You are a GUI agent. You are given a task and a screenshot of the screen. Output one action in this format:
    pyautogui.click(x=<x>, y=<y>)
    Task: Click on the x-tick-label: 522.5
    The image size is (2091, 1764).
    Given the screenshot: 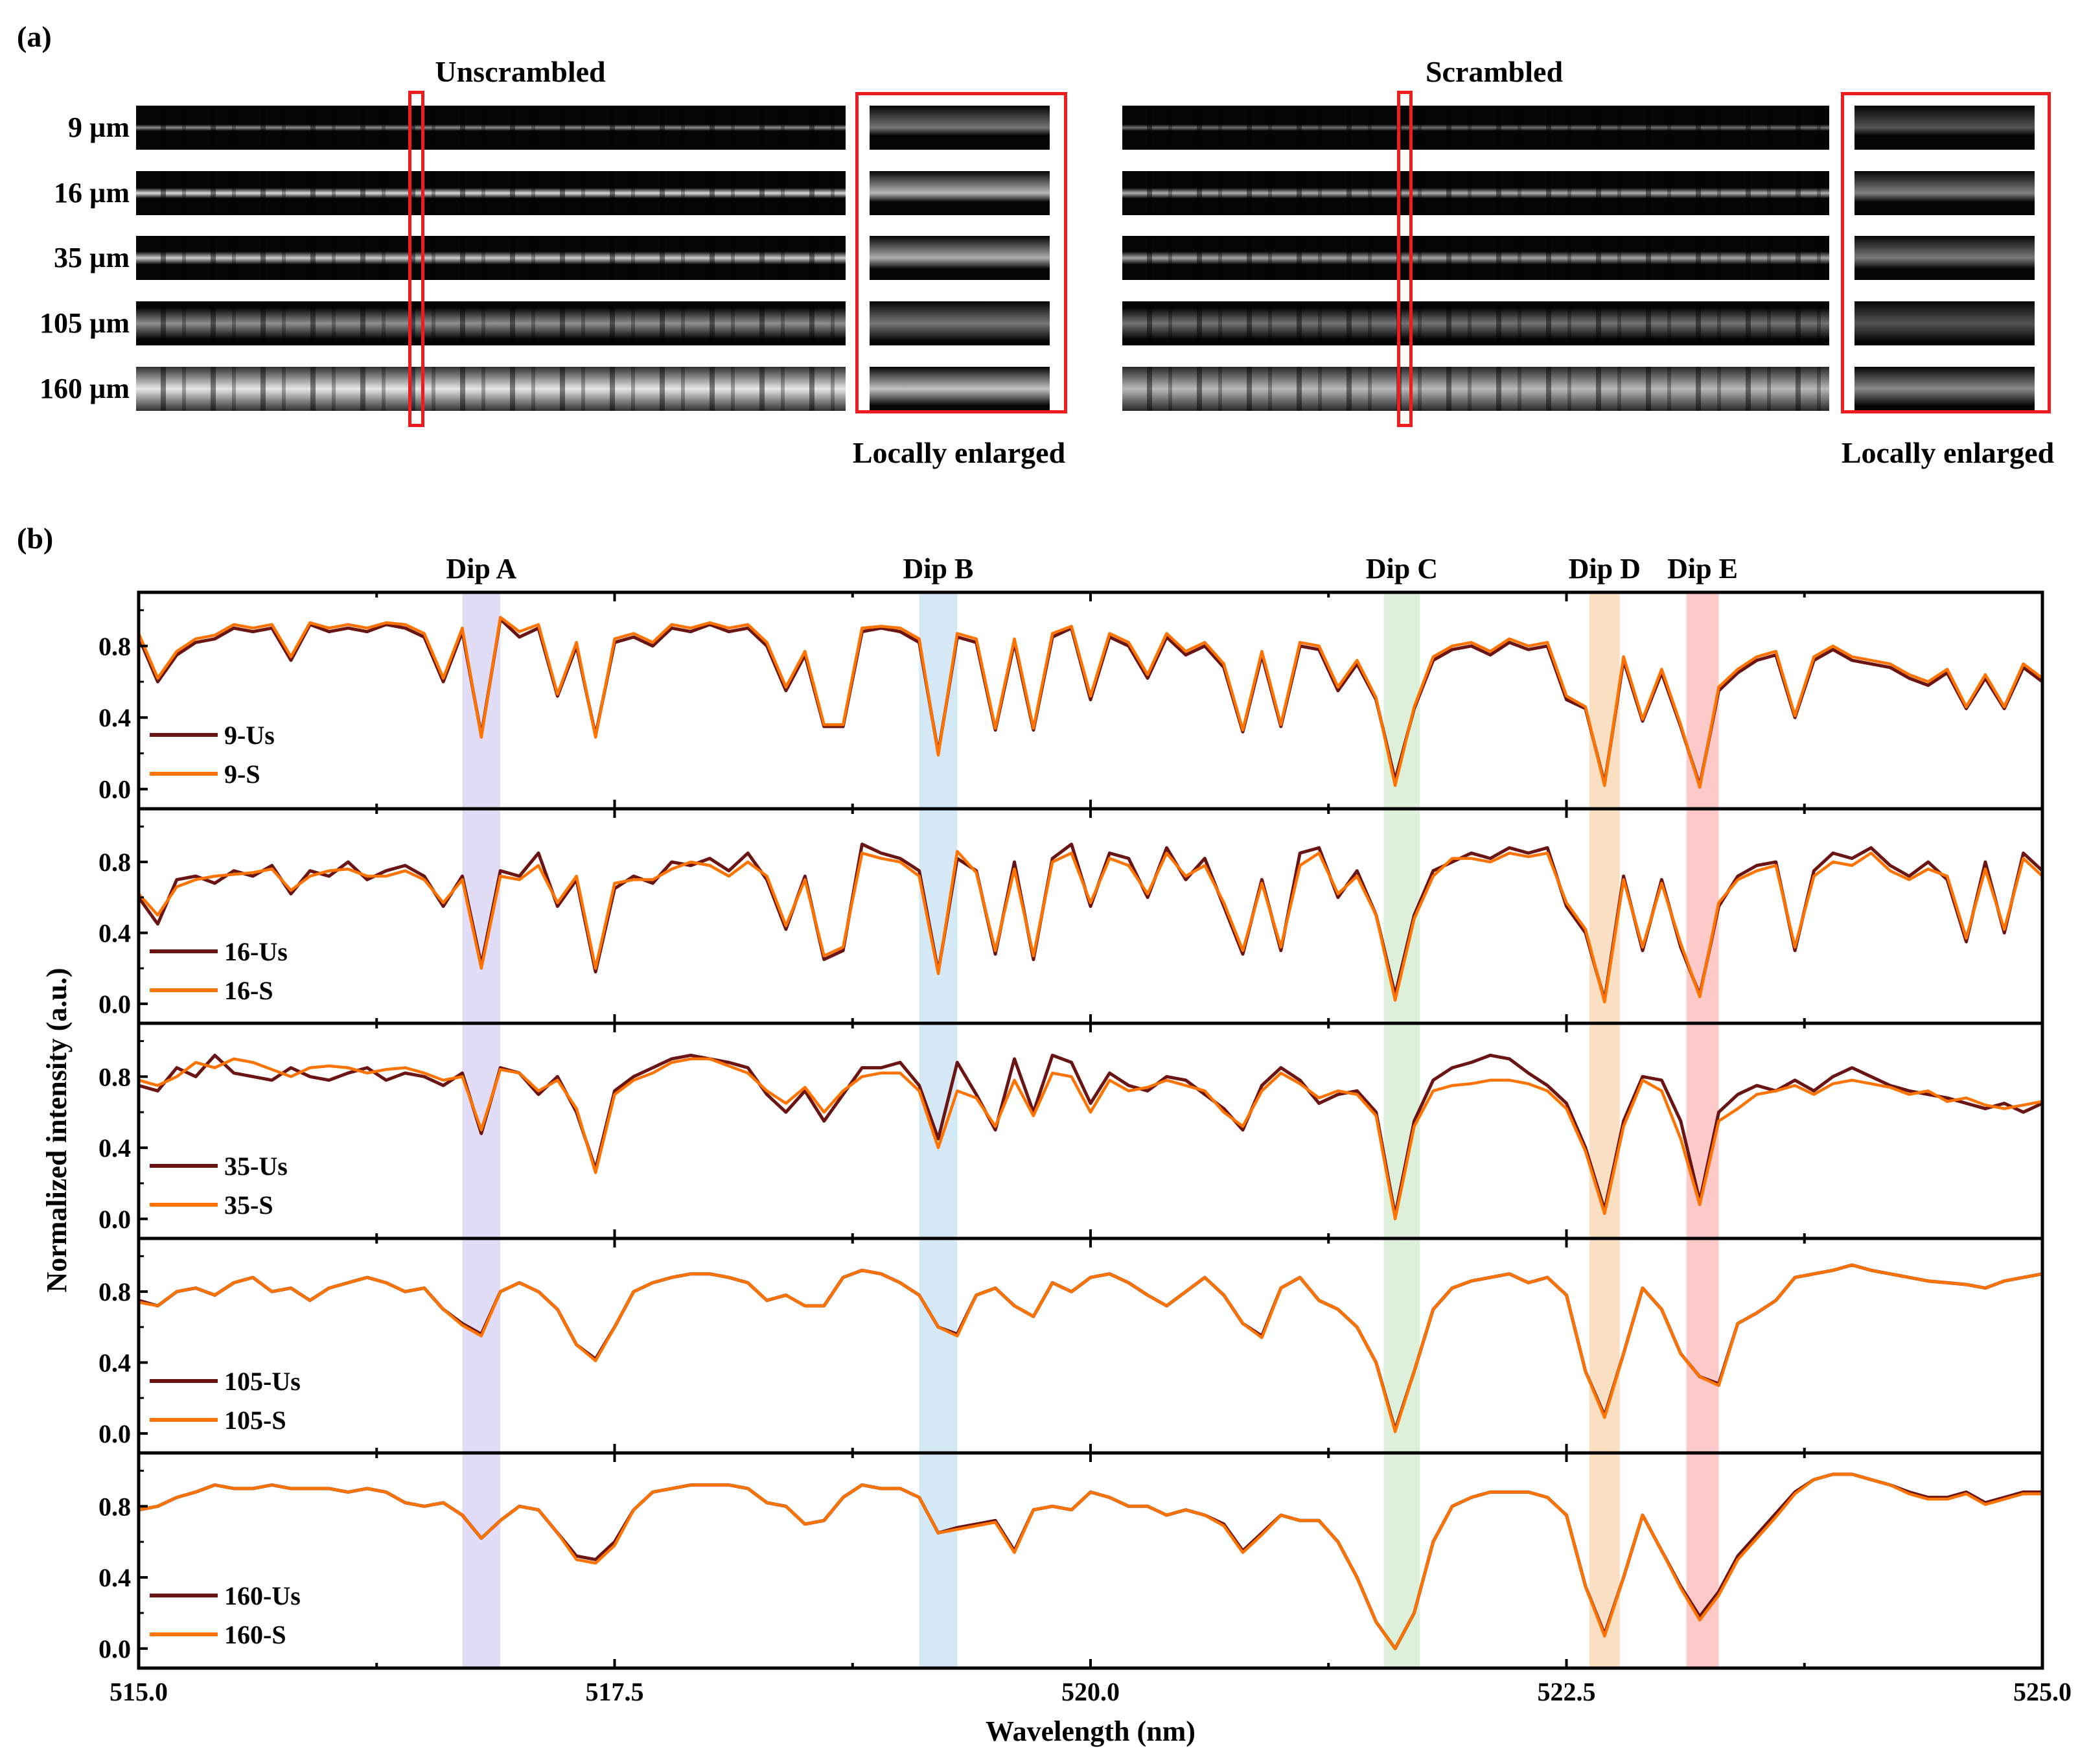 What is the action you would take?
    pyautogui.click(x=1567, y=1691)
    